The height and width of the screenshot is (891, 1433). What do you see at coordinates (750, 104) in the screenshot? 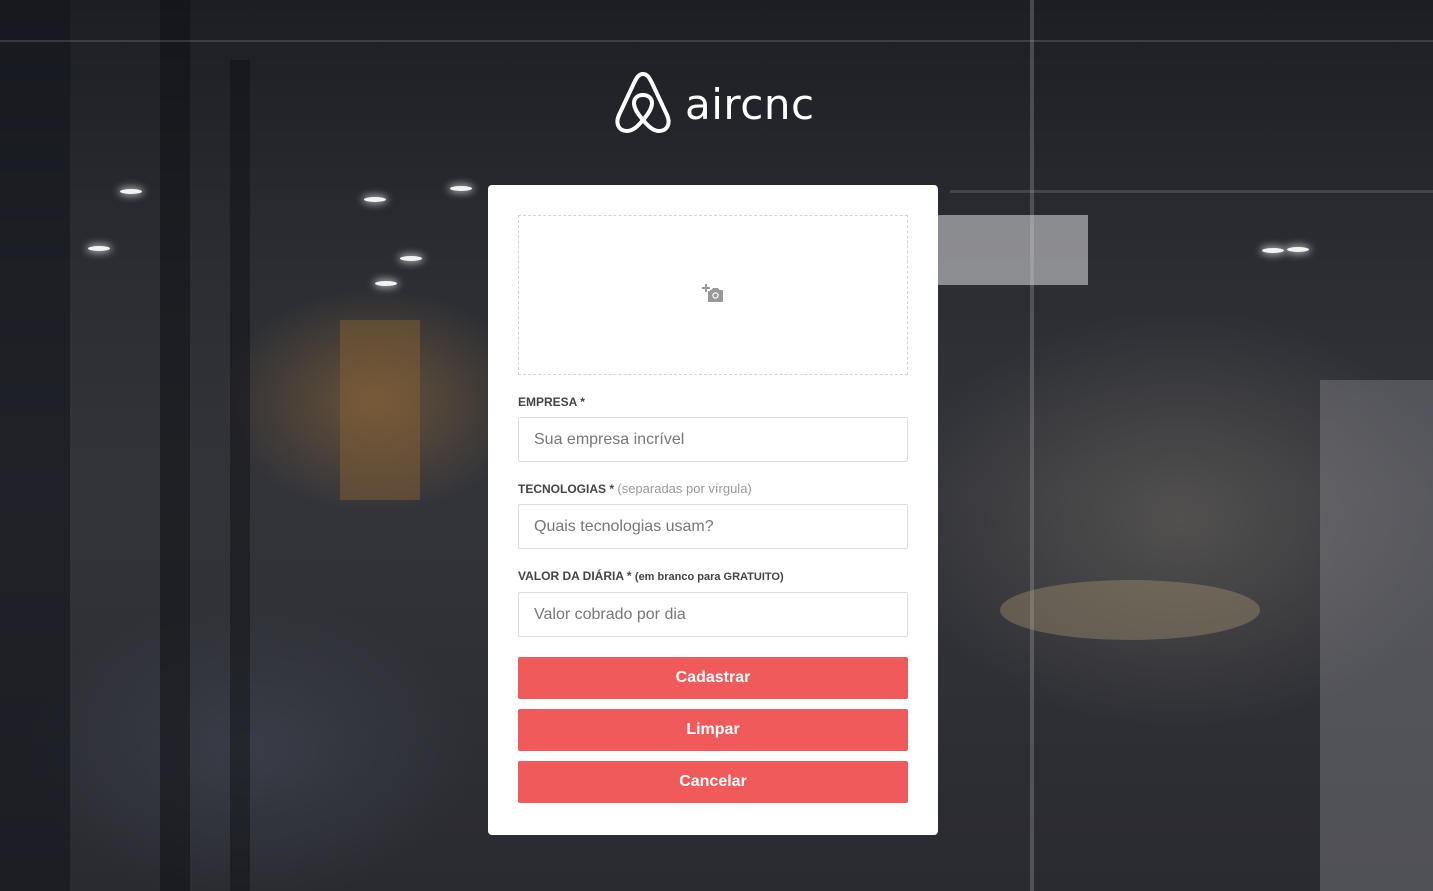
I see `logo-text: aircnc` at bounding box center [750, 104].